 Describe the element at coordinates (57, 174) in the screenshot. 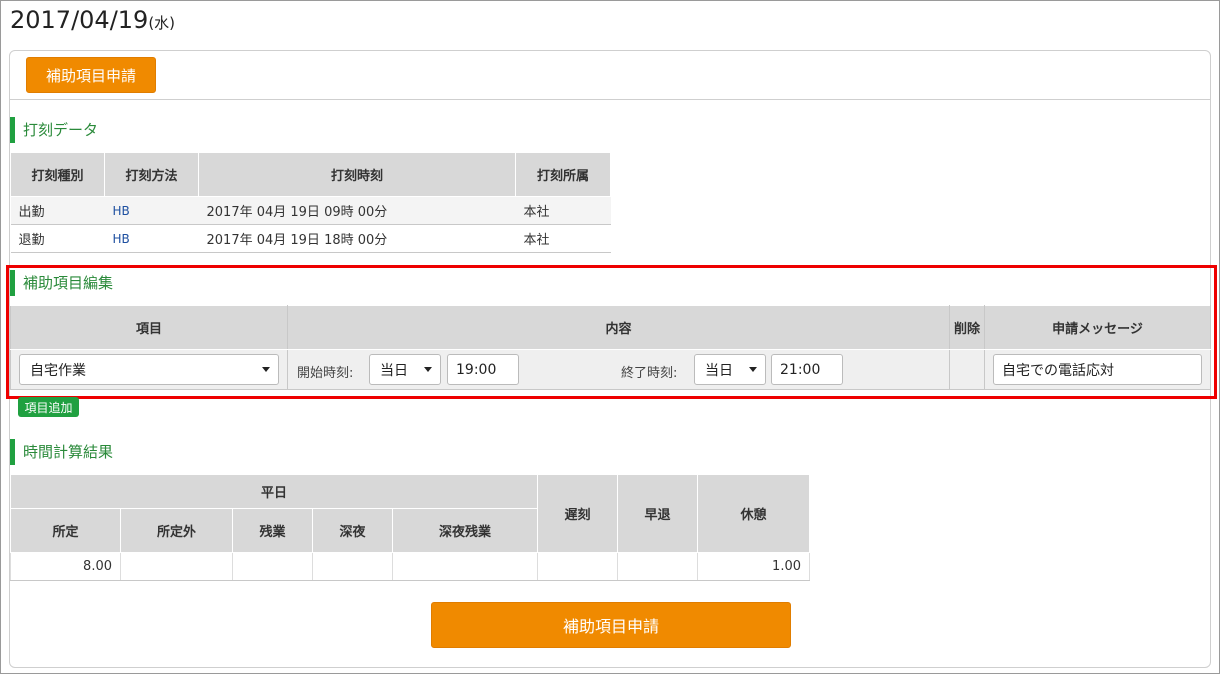

I see `col-header: 打刻種別` at that location.